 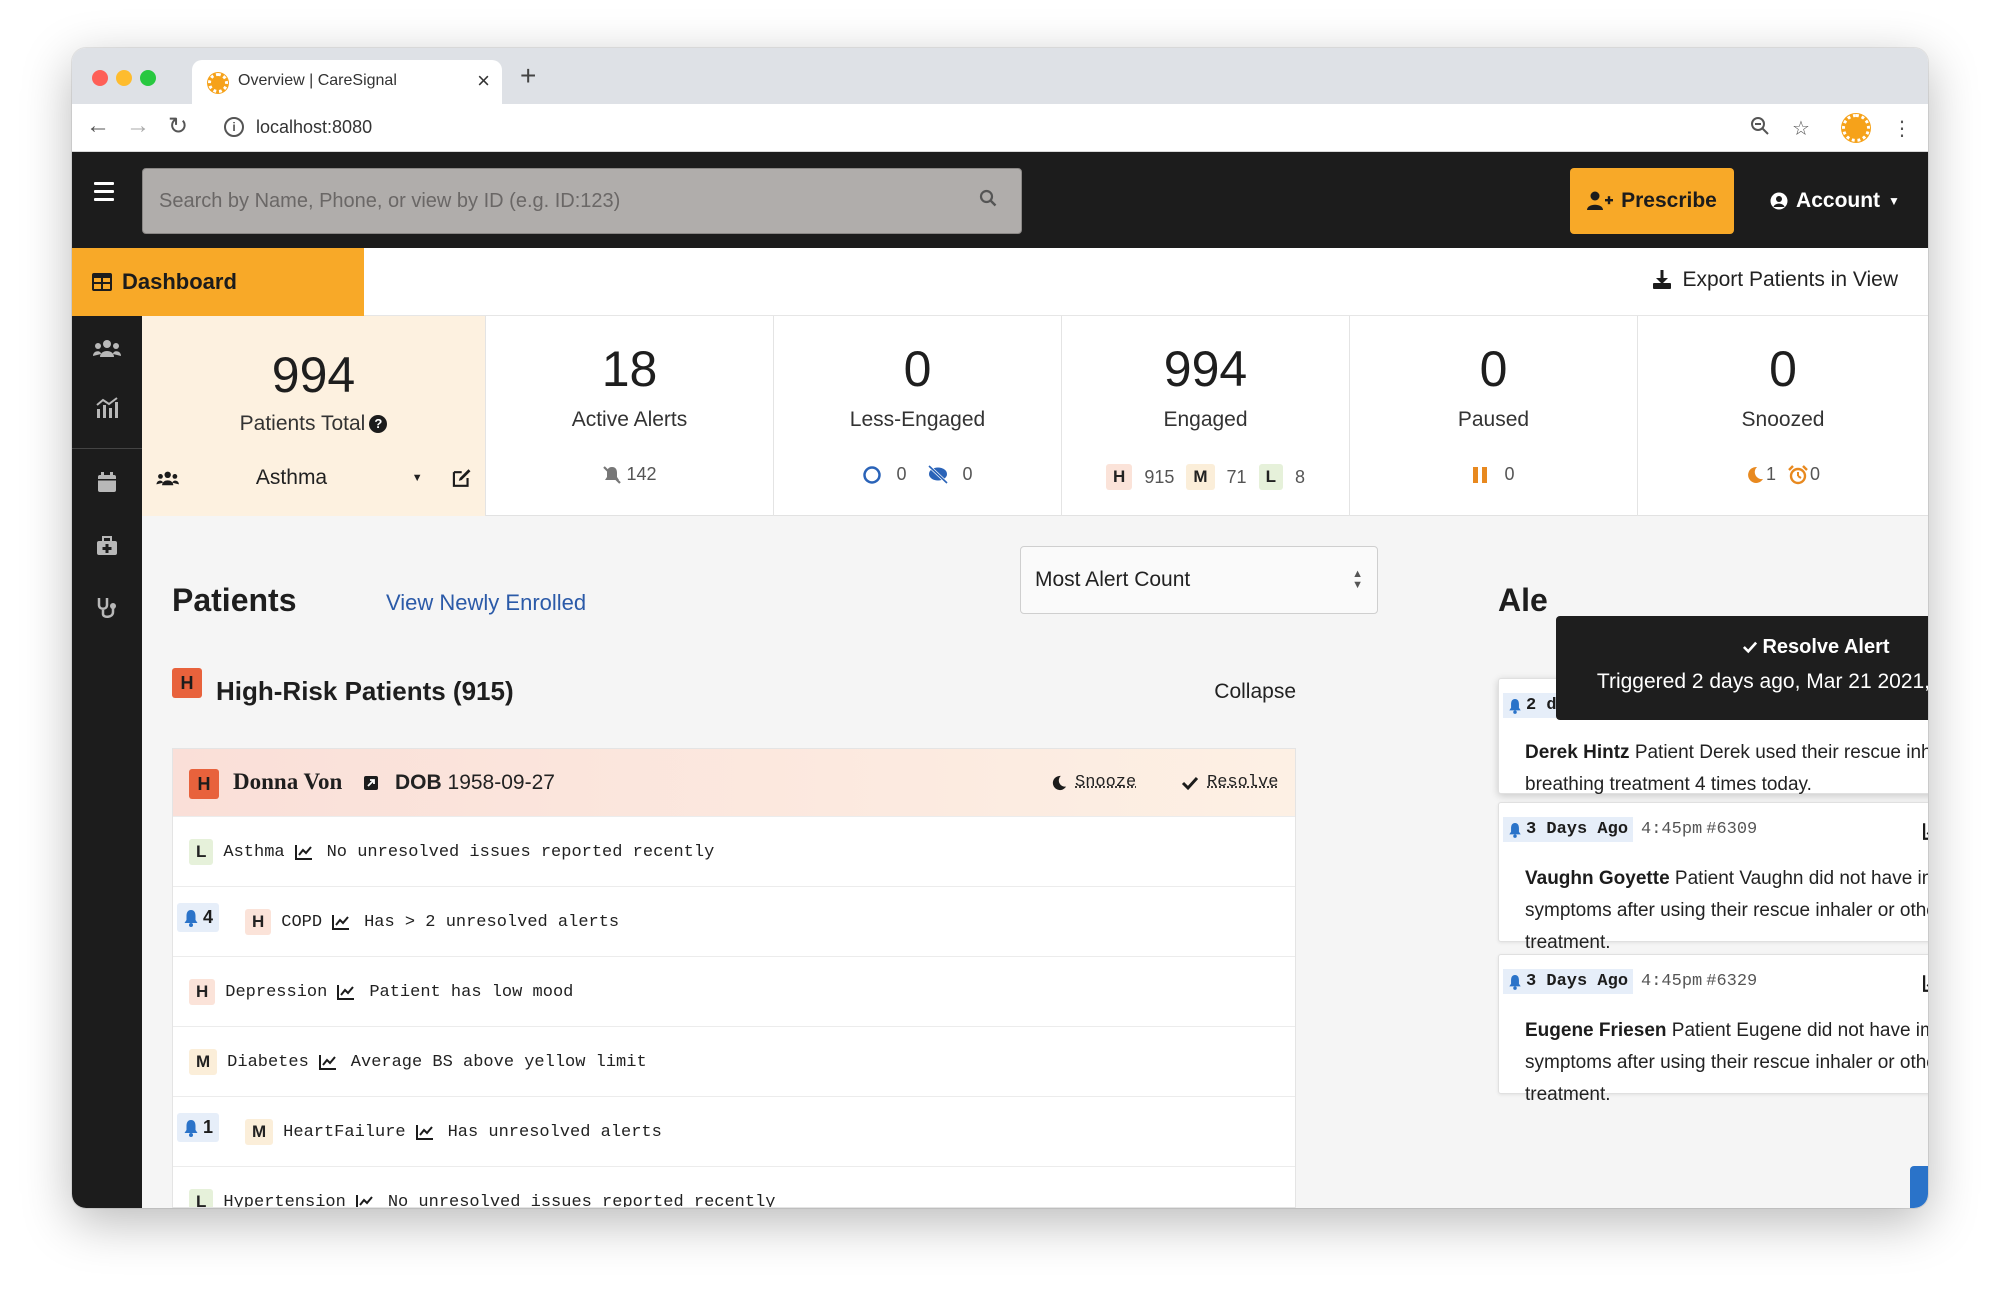 I want to click on stat-paused: 0 Paused 0, so click(x=1494, y=416).